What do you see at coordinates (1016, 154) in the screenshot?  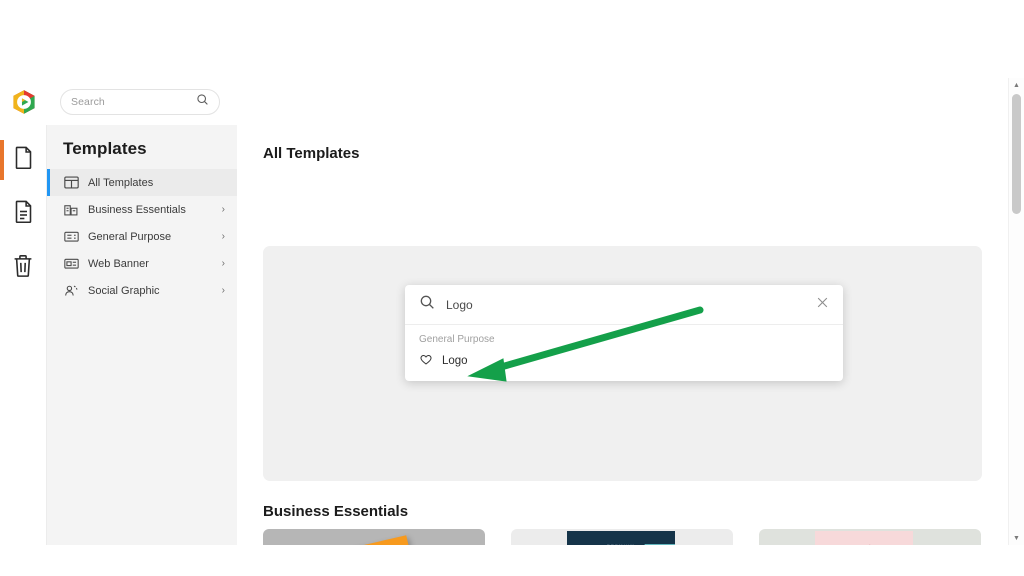 I see `scrollbar-thumb` at bounding box center [1016, 154].